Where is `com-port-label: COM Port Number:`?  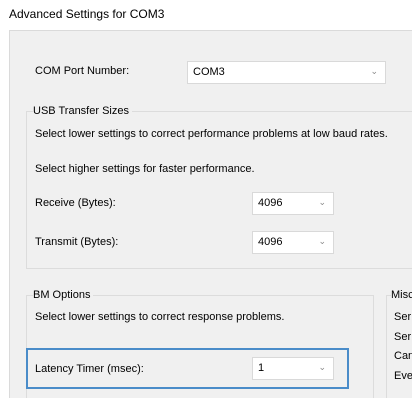
com-port-label: COM Port Number: is located at coordinates (82, 71).